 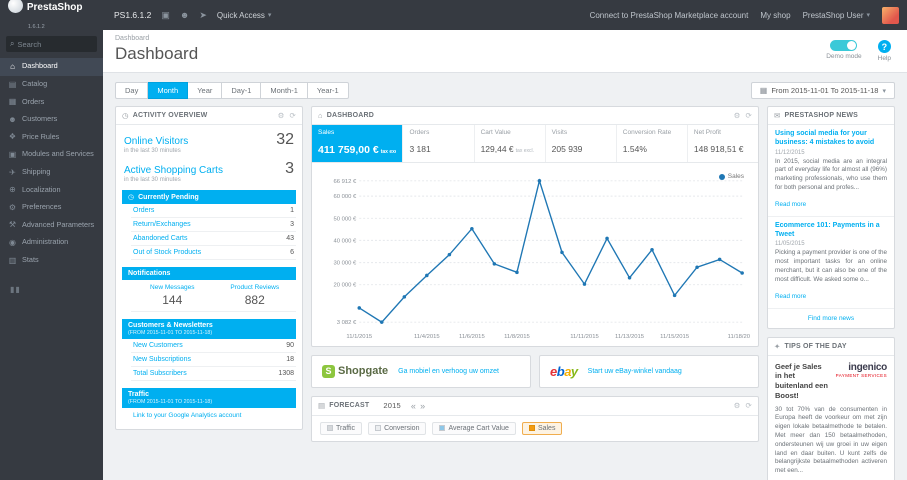 I want to click on my-shop-link: My shop, so click(x=775, y=15).